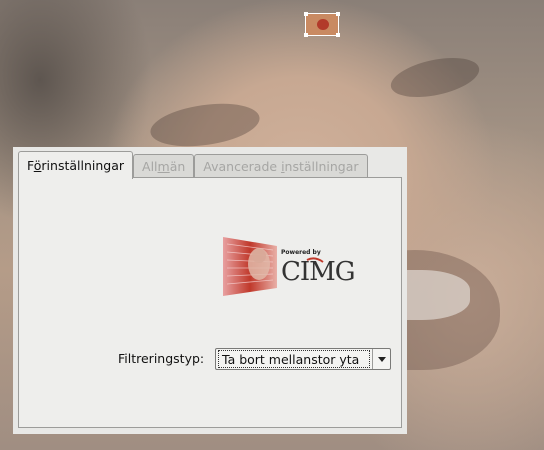 The width and height of the screenshot is (544, 450). Describe the element at coordinates (318, 272) in the screenshot. I see `brand-text: CImg` at that location.